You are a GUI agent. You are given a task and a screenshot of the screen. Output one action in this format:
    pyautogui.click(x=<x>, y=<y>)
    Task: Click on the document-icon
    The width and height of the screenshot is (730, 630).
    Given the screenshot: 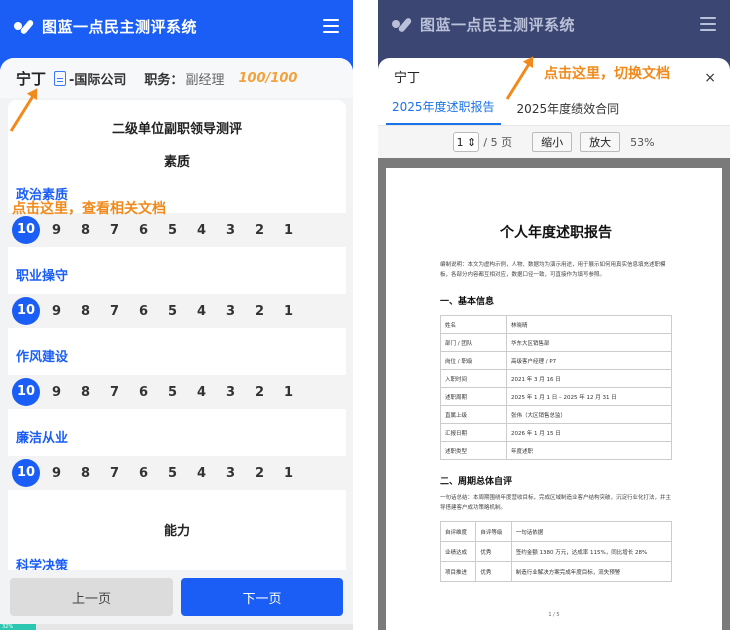 What is the action you would take?
    pyautogui.click(x=60, y=78)
    